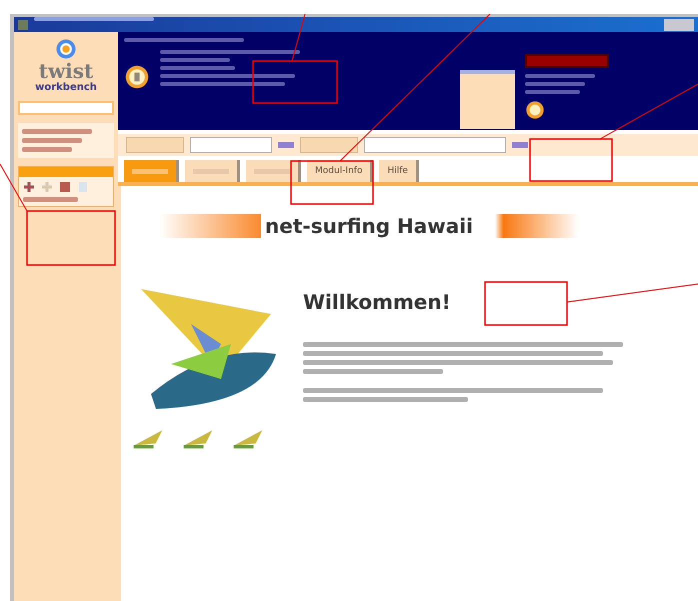 The width and height of the screenshot is (698, 601). I want to click on window-buttons-icon, so click(679, 24).